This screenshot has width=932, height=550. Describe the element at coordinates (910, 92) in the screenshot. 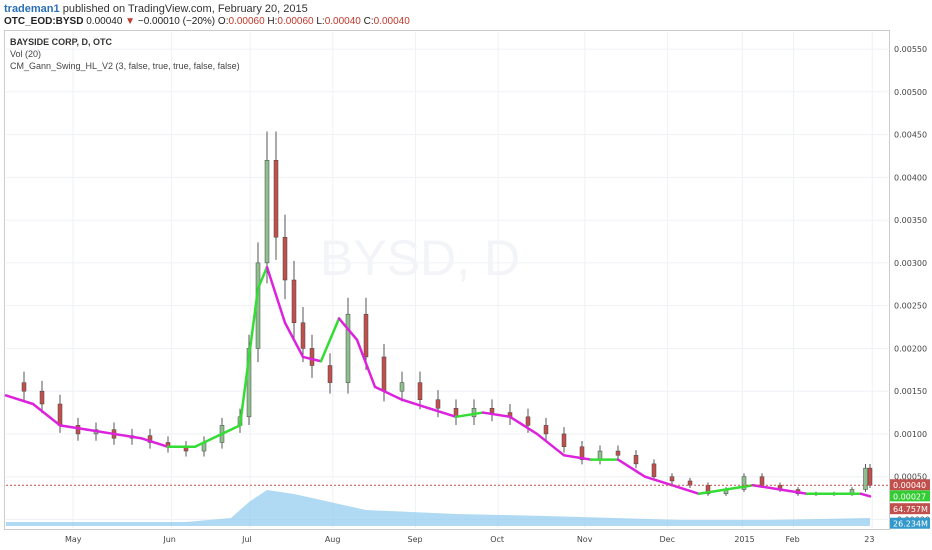

I see `y-tick-label: 0.00500` at that location.